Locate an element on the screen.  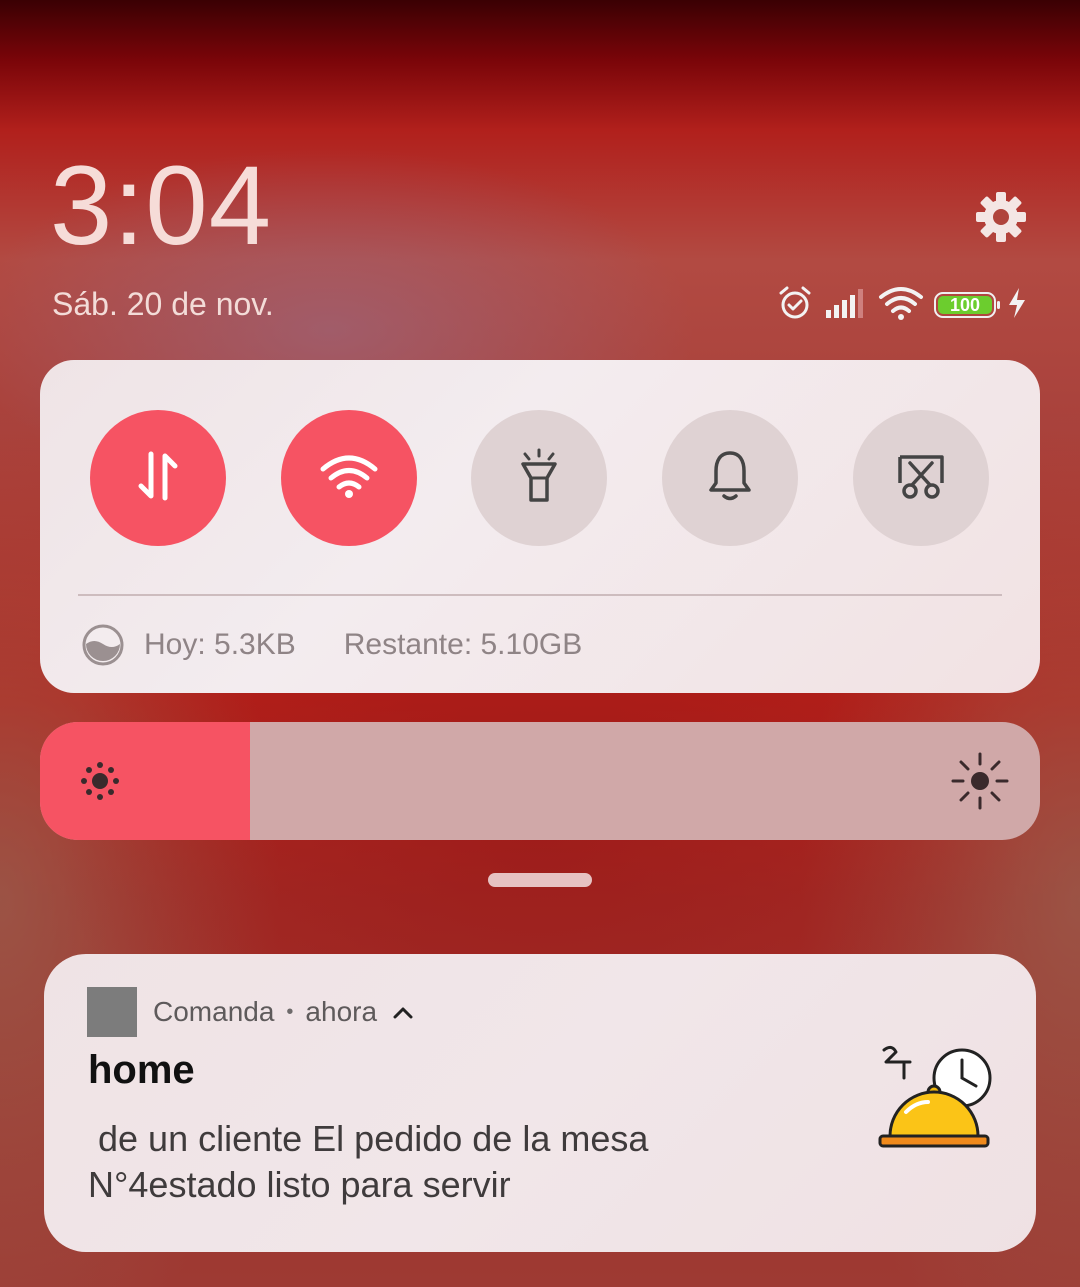
chevron-up-icon is located at coordinates (403, 1012).